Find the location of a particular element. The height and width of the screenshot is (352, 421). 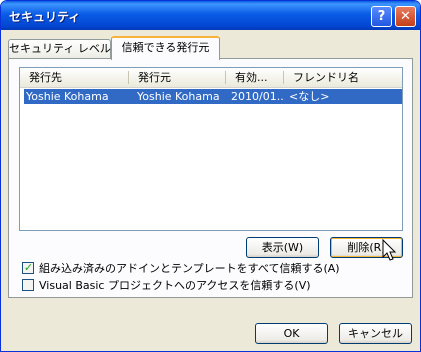

column-friendly-name: フレンドリ名 is located at coordinates (343, 77).